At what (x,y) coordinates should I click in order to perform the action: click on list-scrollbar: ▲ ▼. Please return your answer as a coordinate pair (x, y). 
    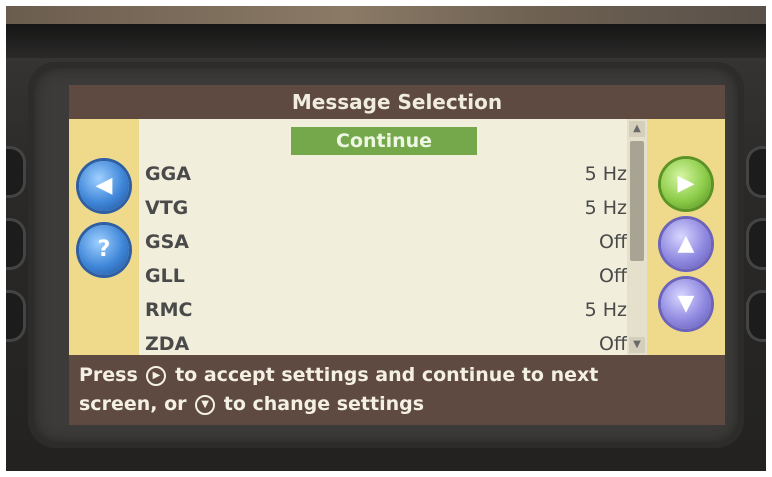
    Looking at the image, I should click on (637, 237).